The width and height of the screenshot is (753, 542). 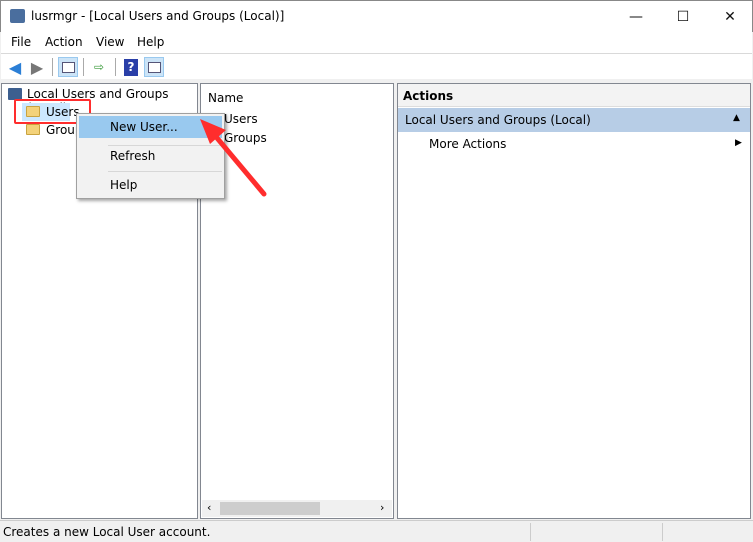 What do you see at coordinates (376, 531) in the screenshot?
I see `status-bar: Creates a new Local User account.` at bounding box center [376, 531].